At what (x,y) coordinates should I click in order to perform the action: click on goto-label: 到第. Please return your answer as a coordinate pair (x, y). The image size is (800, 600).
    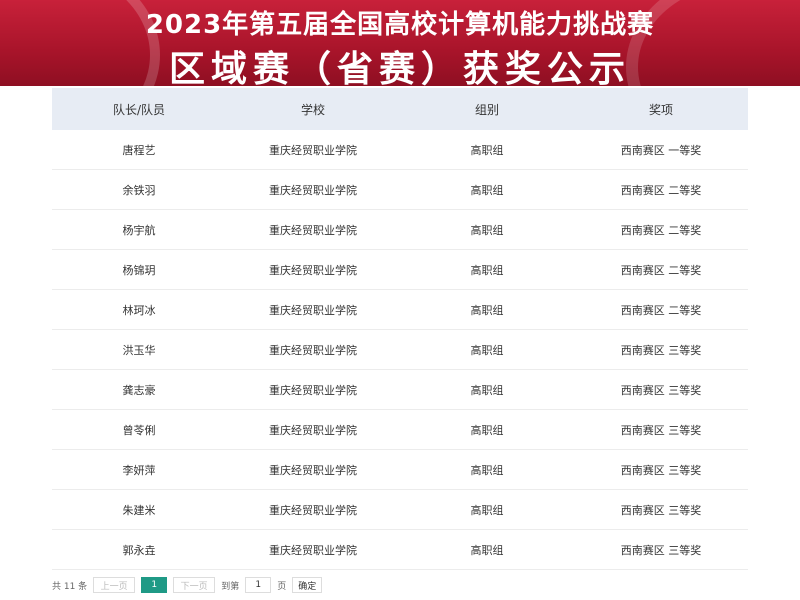
    Looking at the image, I should click on (230, 586).